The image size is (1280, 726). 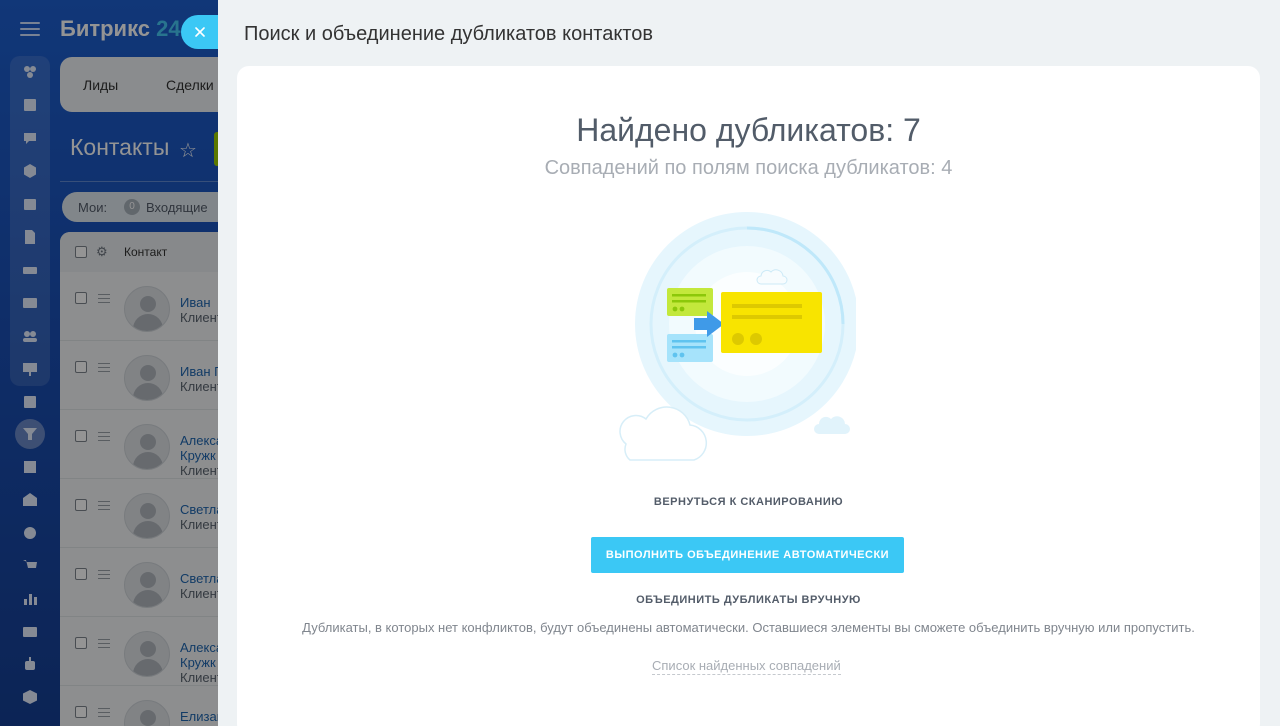 What do you see at coordinates (748, 502) in the screenshot?
I see `back-to-scan-link: Вернуться к сканированию` at bounding box center [748, 502].